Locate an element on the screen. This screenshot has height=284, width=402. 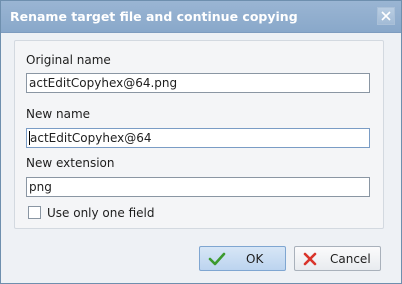
ok-button: OK is located at coordinates (242, 258).